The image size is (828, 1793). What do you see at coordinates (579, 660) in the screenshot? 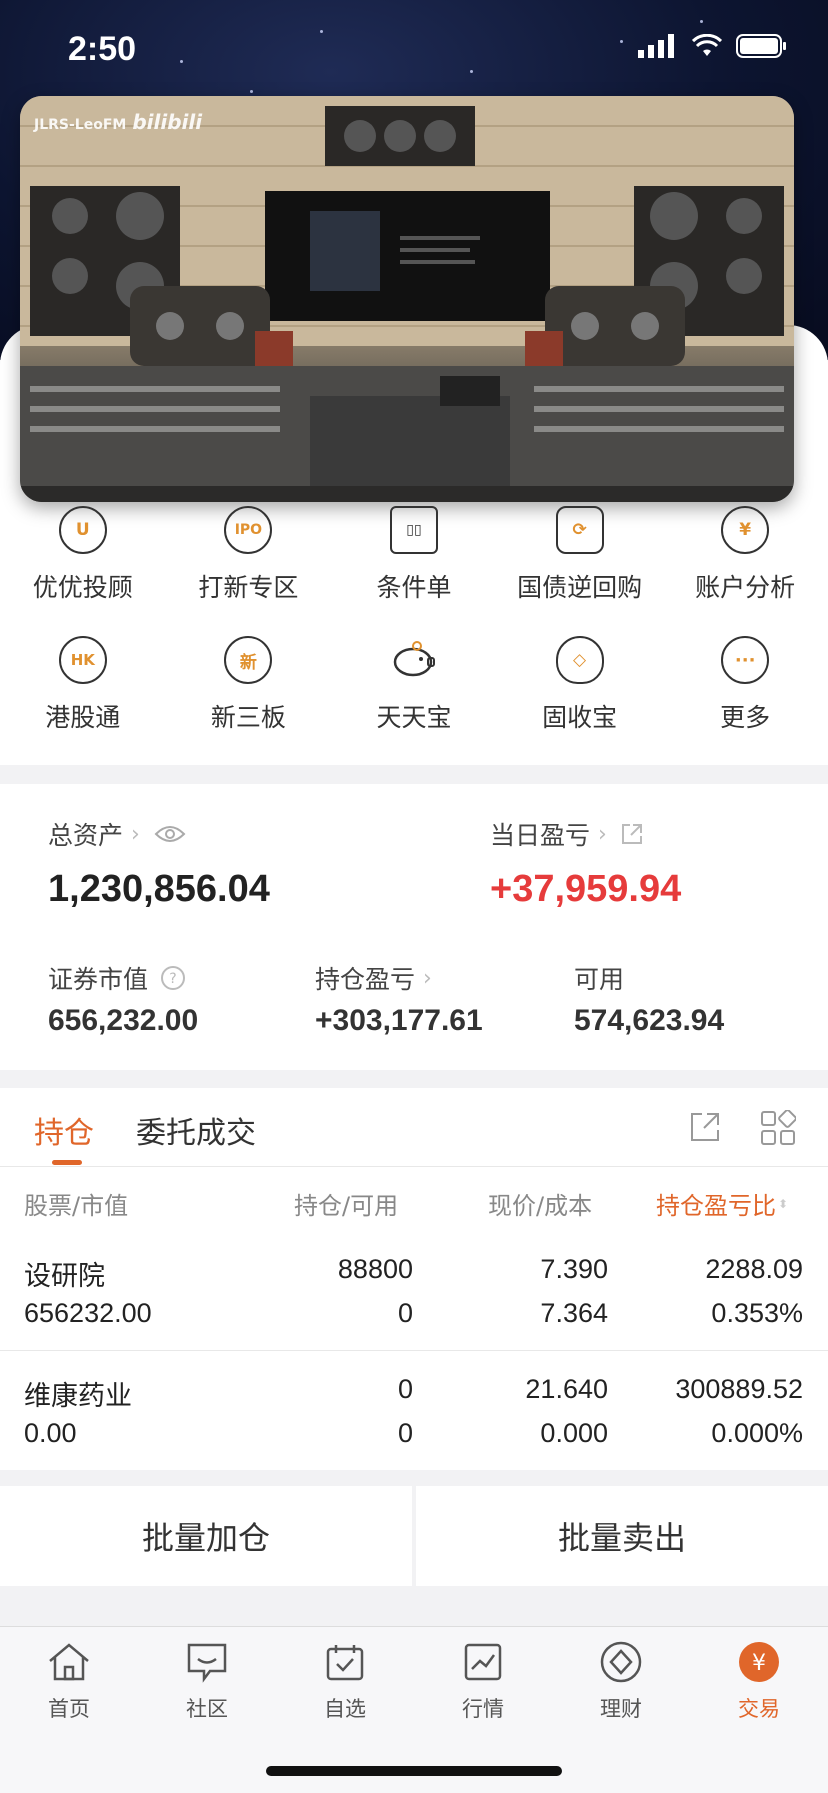
I see `money-bag-icon: ◇` at bounding box center [579, 660].